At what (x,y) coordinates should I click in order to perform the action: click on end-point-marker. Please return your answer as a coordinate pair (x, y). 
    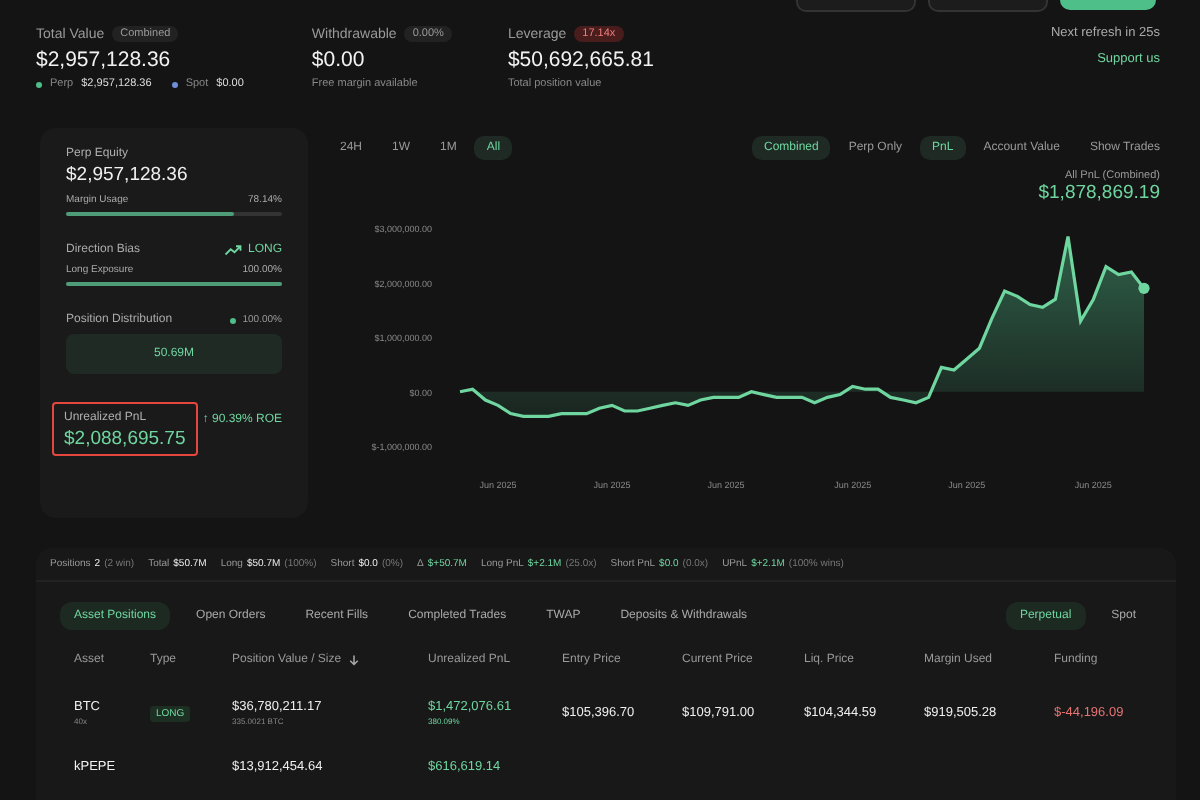
    Looking at the image, I should click on (1144, 288).